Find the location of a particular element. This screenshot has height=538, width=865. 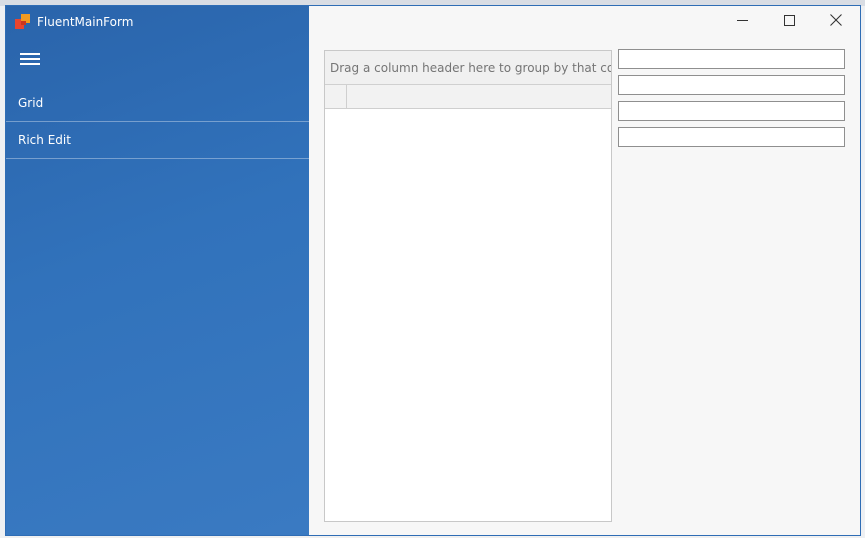

minimize-button is located at coordinates (742, 20).